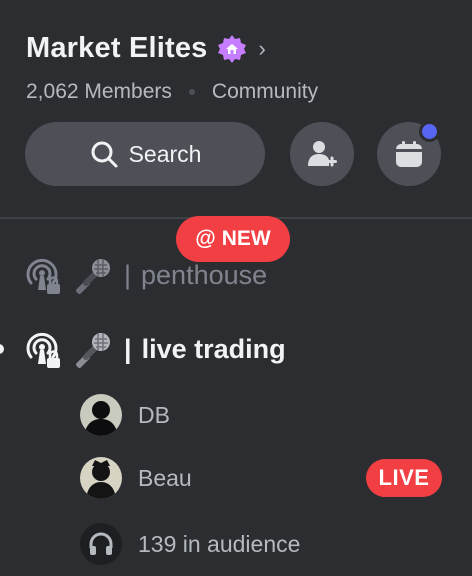  I want to click on invite-button, so click(322, 154).